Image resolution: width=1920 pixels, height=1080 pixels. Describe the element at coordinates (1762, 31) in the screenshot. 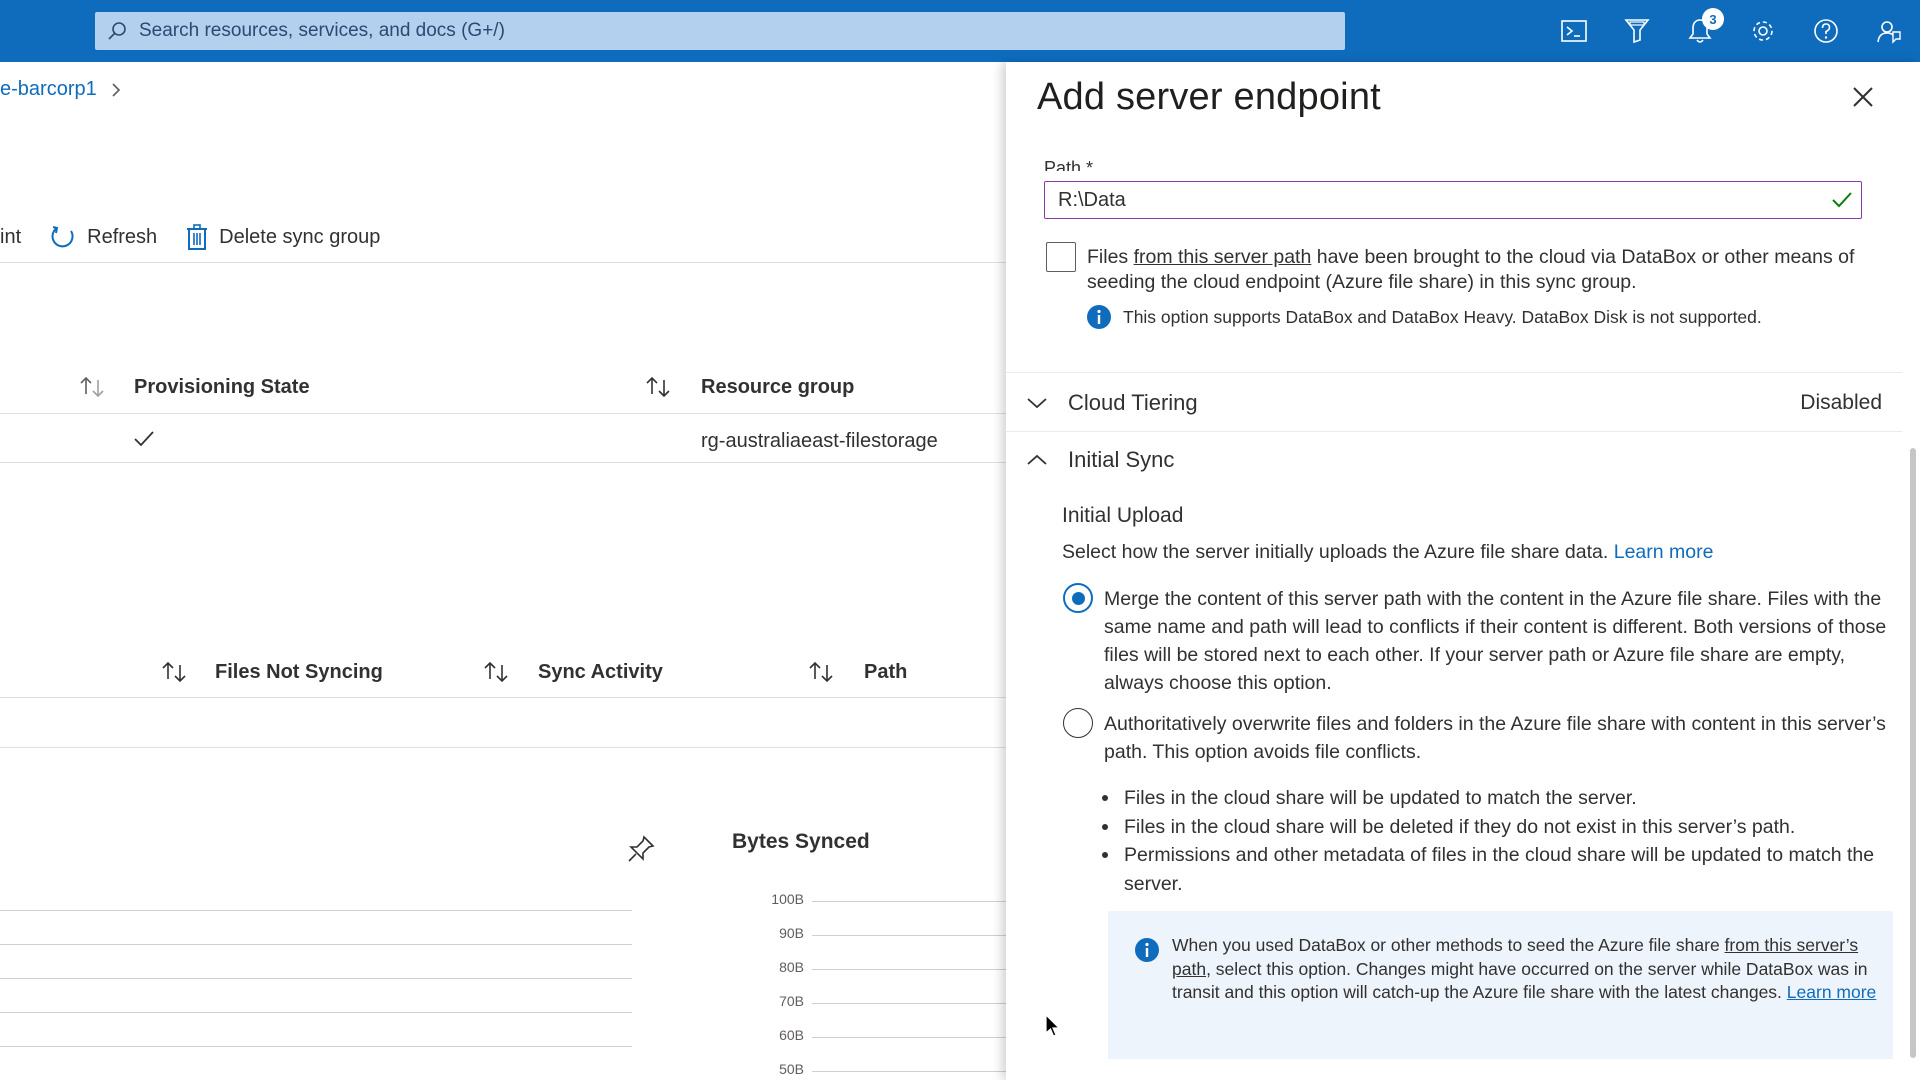

I see `gear-icon` at that location.